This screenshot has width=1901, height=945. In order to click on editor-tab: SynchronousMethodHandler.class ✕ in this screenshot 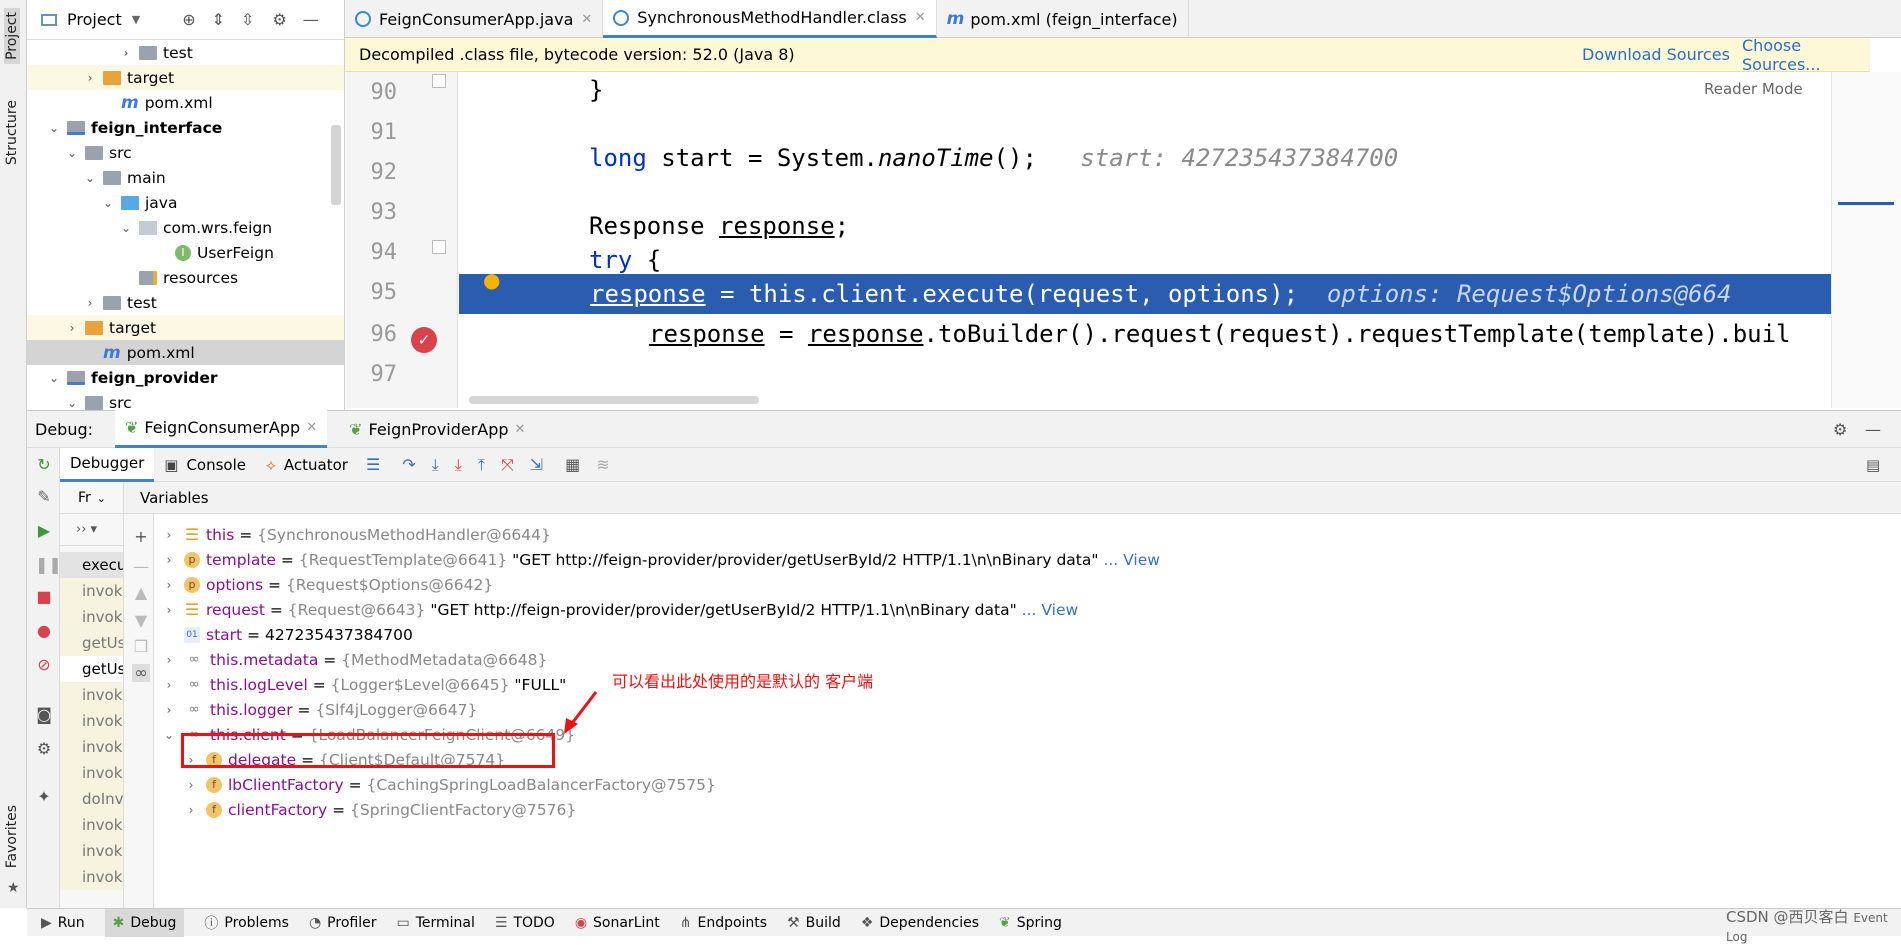, I will do `click(770, 19)`.